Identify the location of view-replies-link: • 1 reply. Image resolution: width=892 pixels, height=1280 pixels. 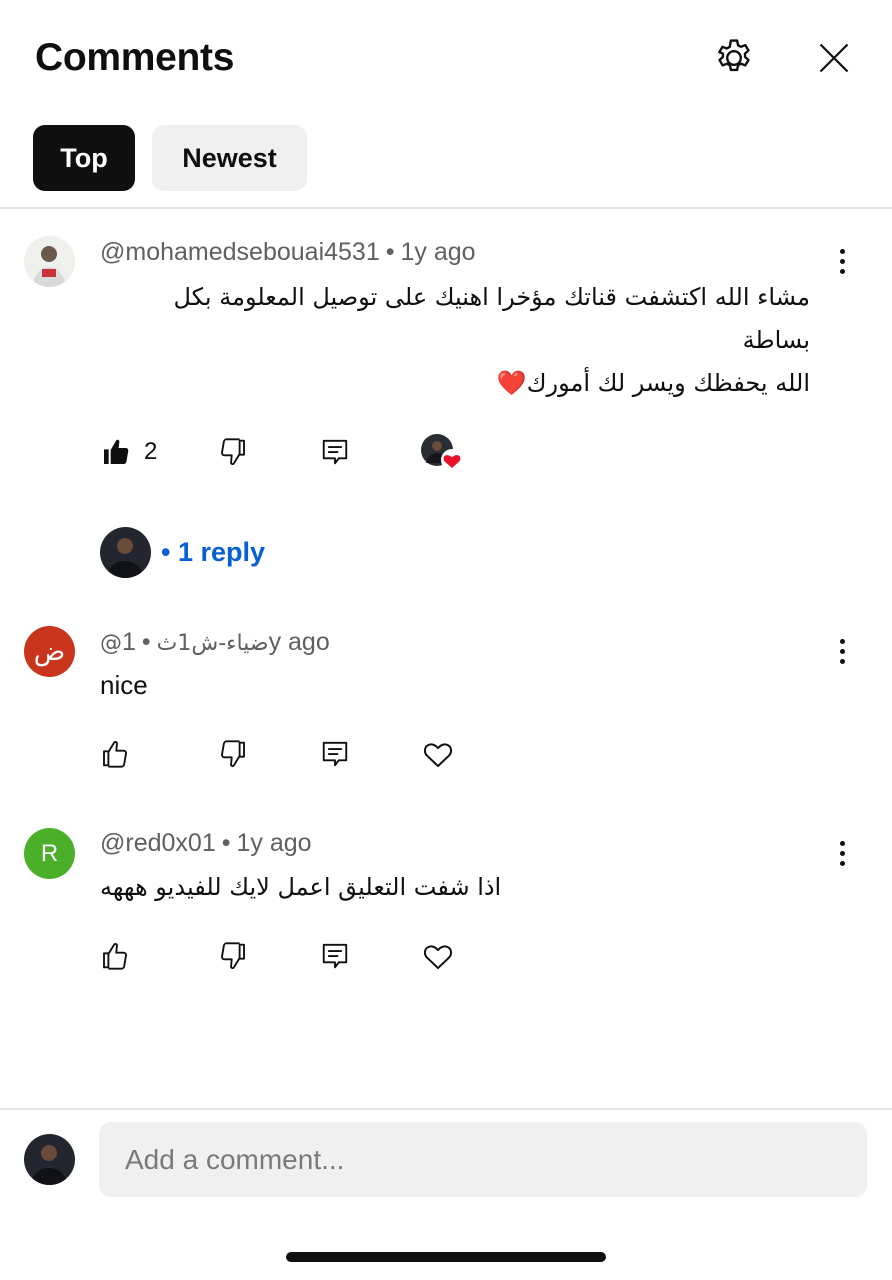
(213, 552).